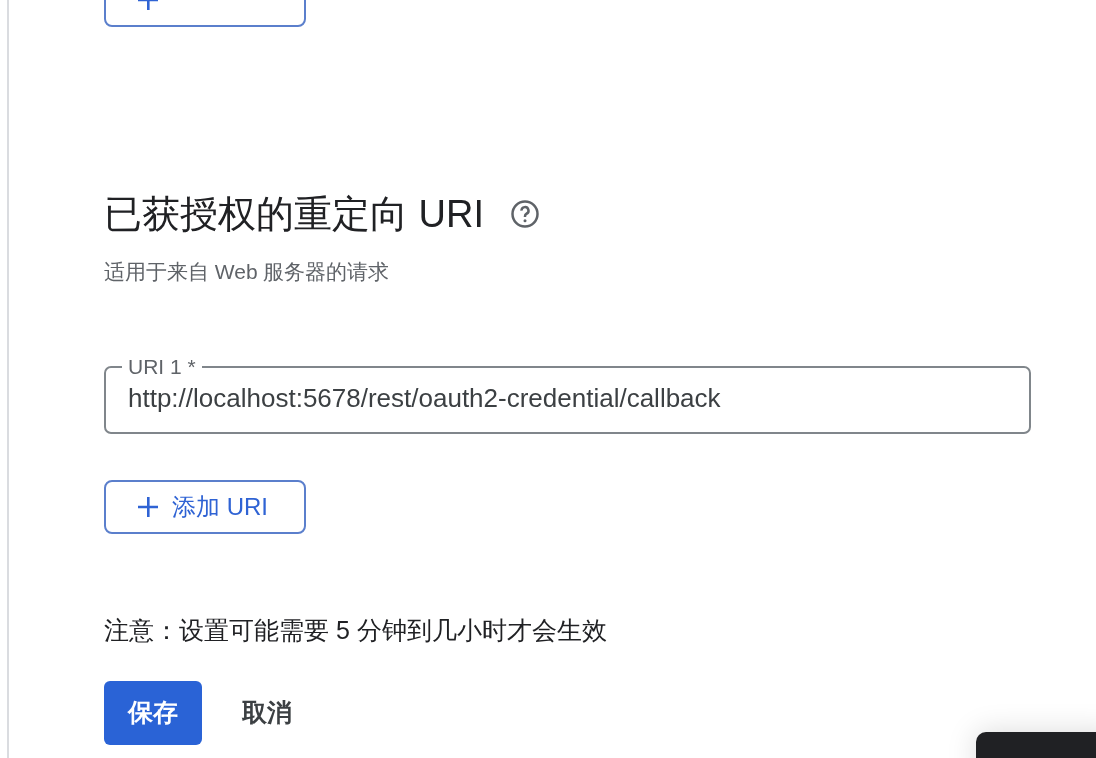 The height and width of the screenshot is (758, 1096). What do you see at coordinates (294, 214) in the screenshot?
I see `section-title: 已获授权的重定向 URI` at bounding box center [294, 214].